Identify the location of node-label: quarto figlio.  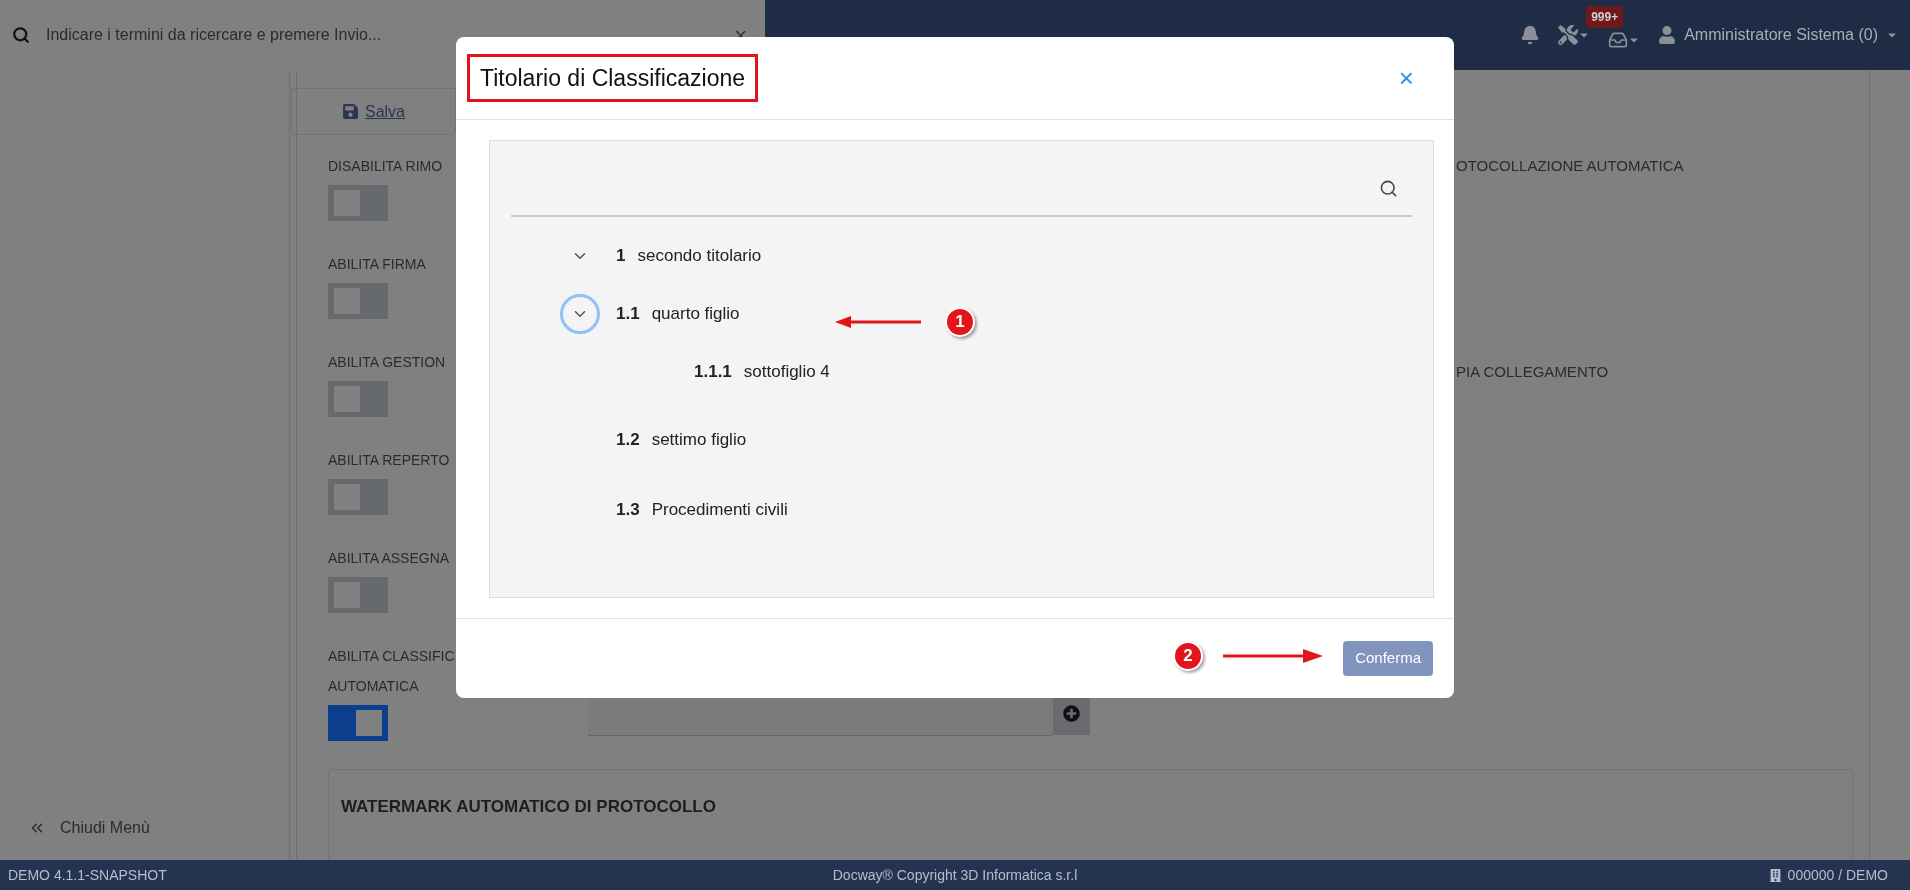
(695, 314).